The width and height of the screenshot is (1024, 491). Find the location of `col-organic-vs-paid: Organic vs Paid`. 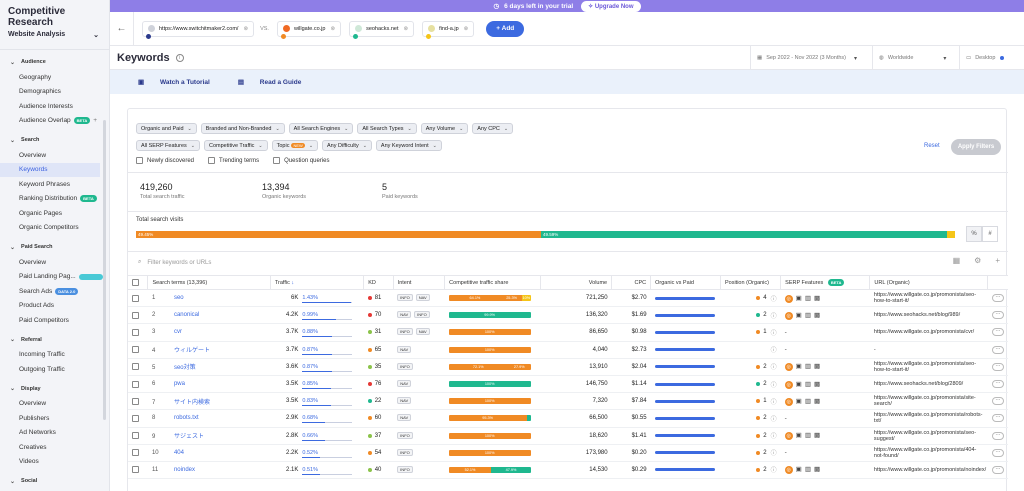

col-organic-vs-paid: Organic vs Paid is located at coordinates (685, 282).